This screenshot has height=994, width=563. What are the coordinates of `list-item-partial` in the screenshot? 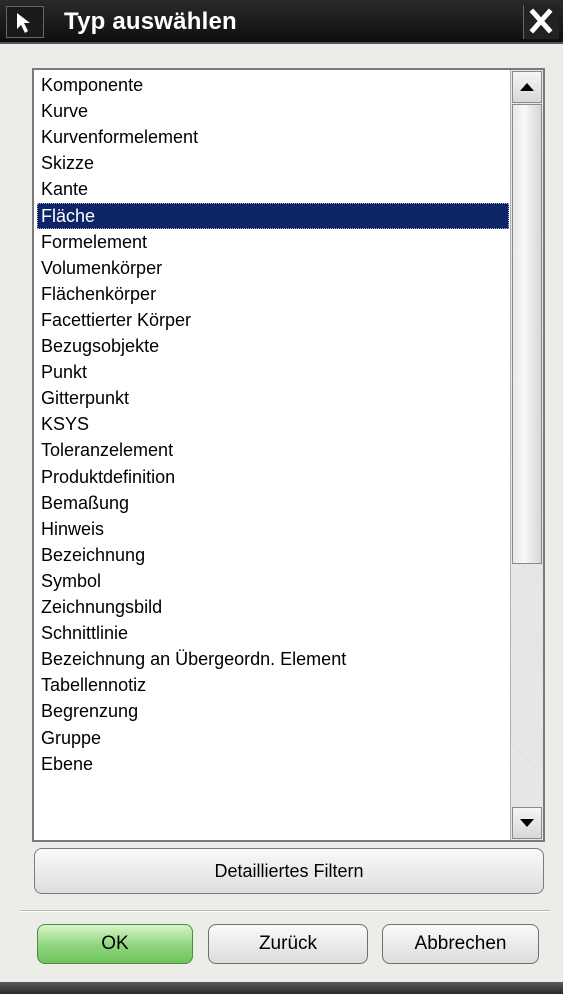 It's located at (273, 790).